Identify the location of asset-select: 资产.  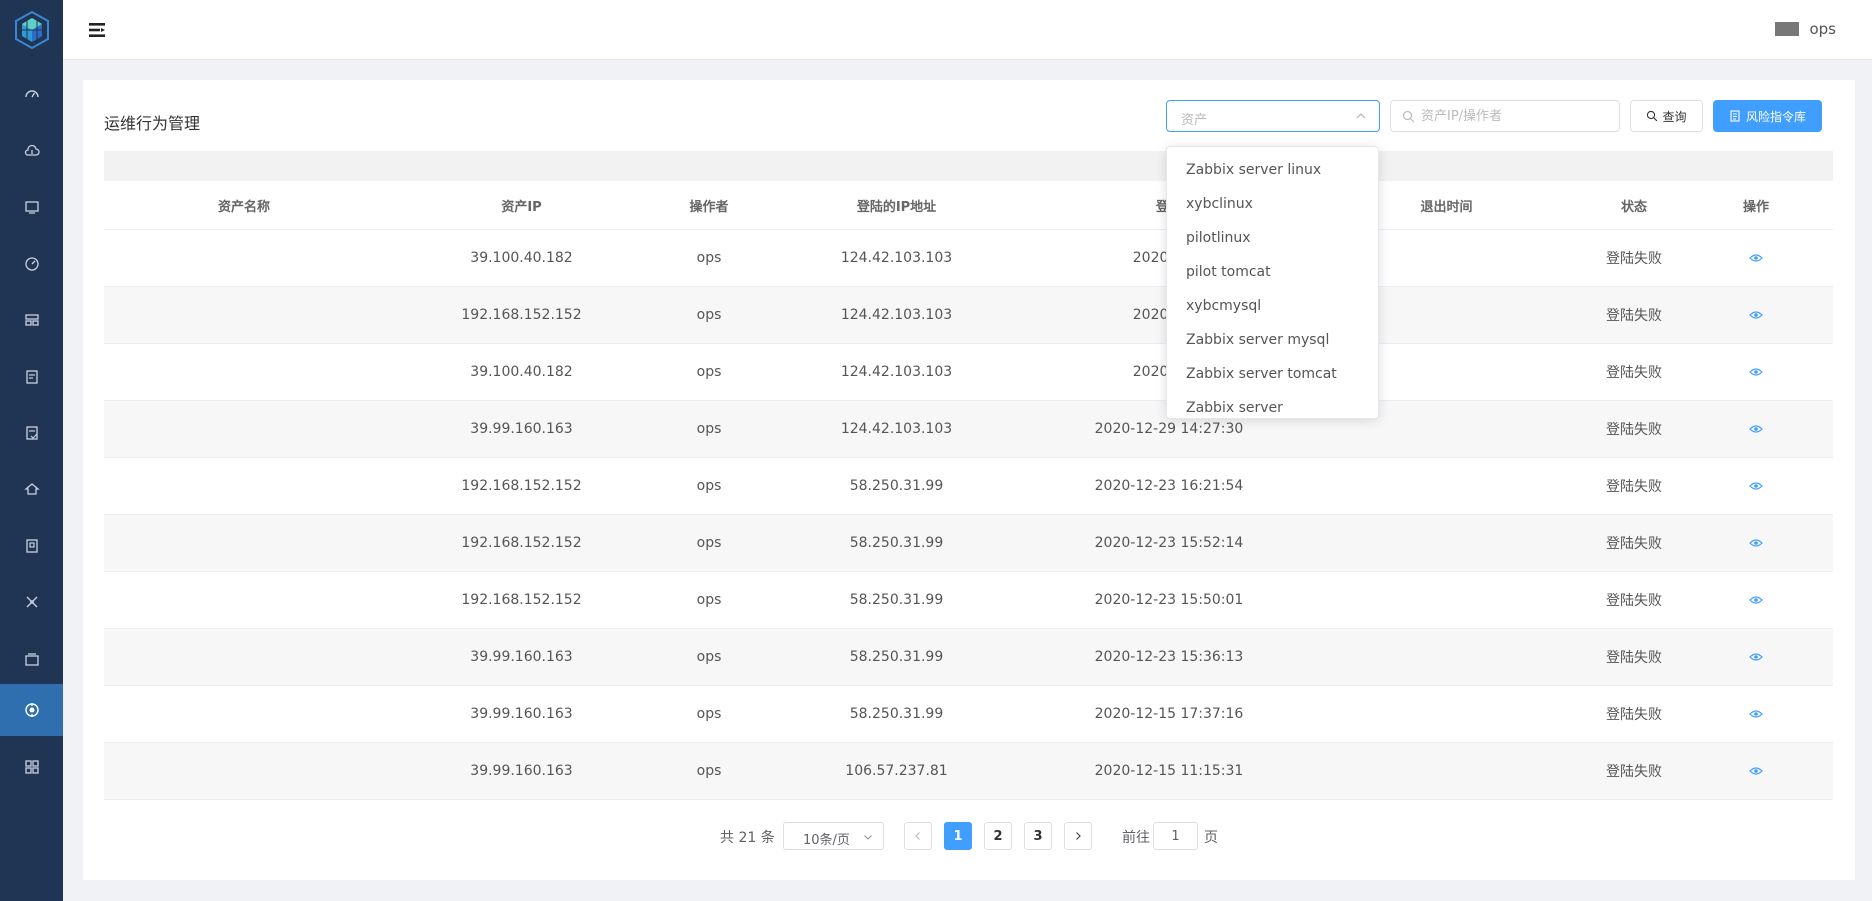
(1273, 116).